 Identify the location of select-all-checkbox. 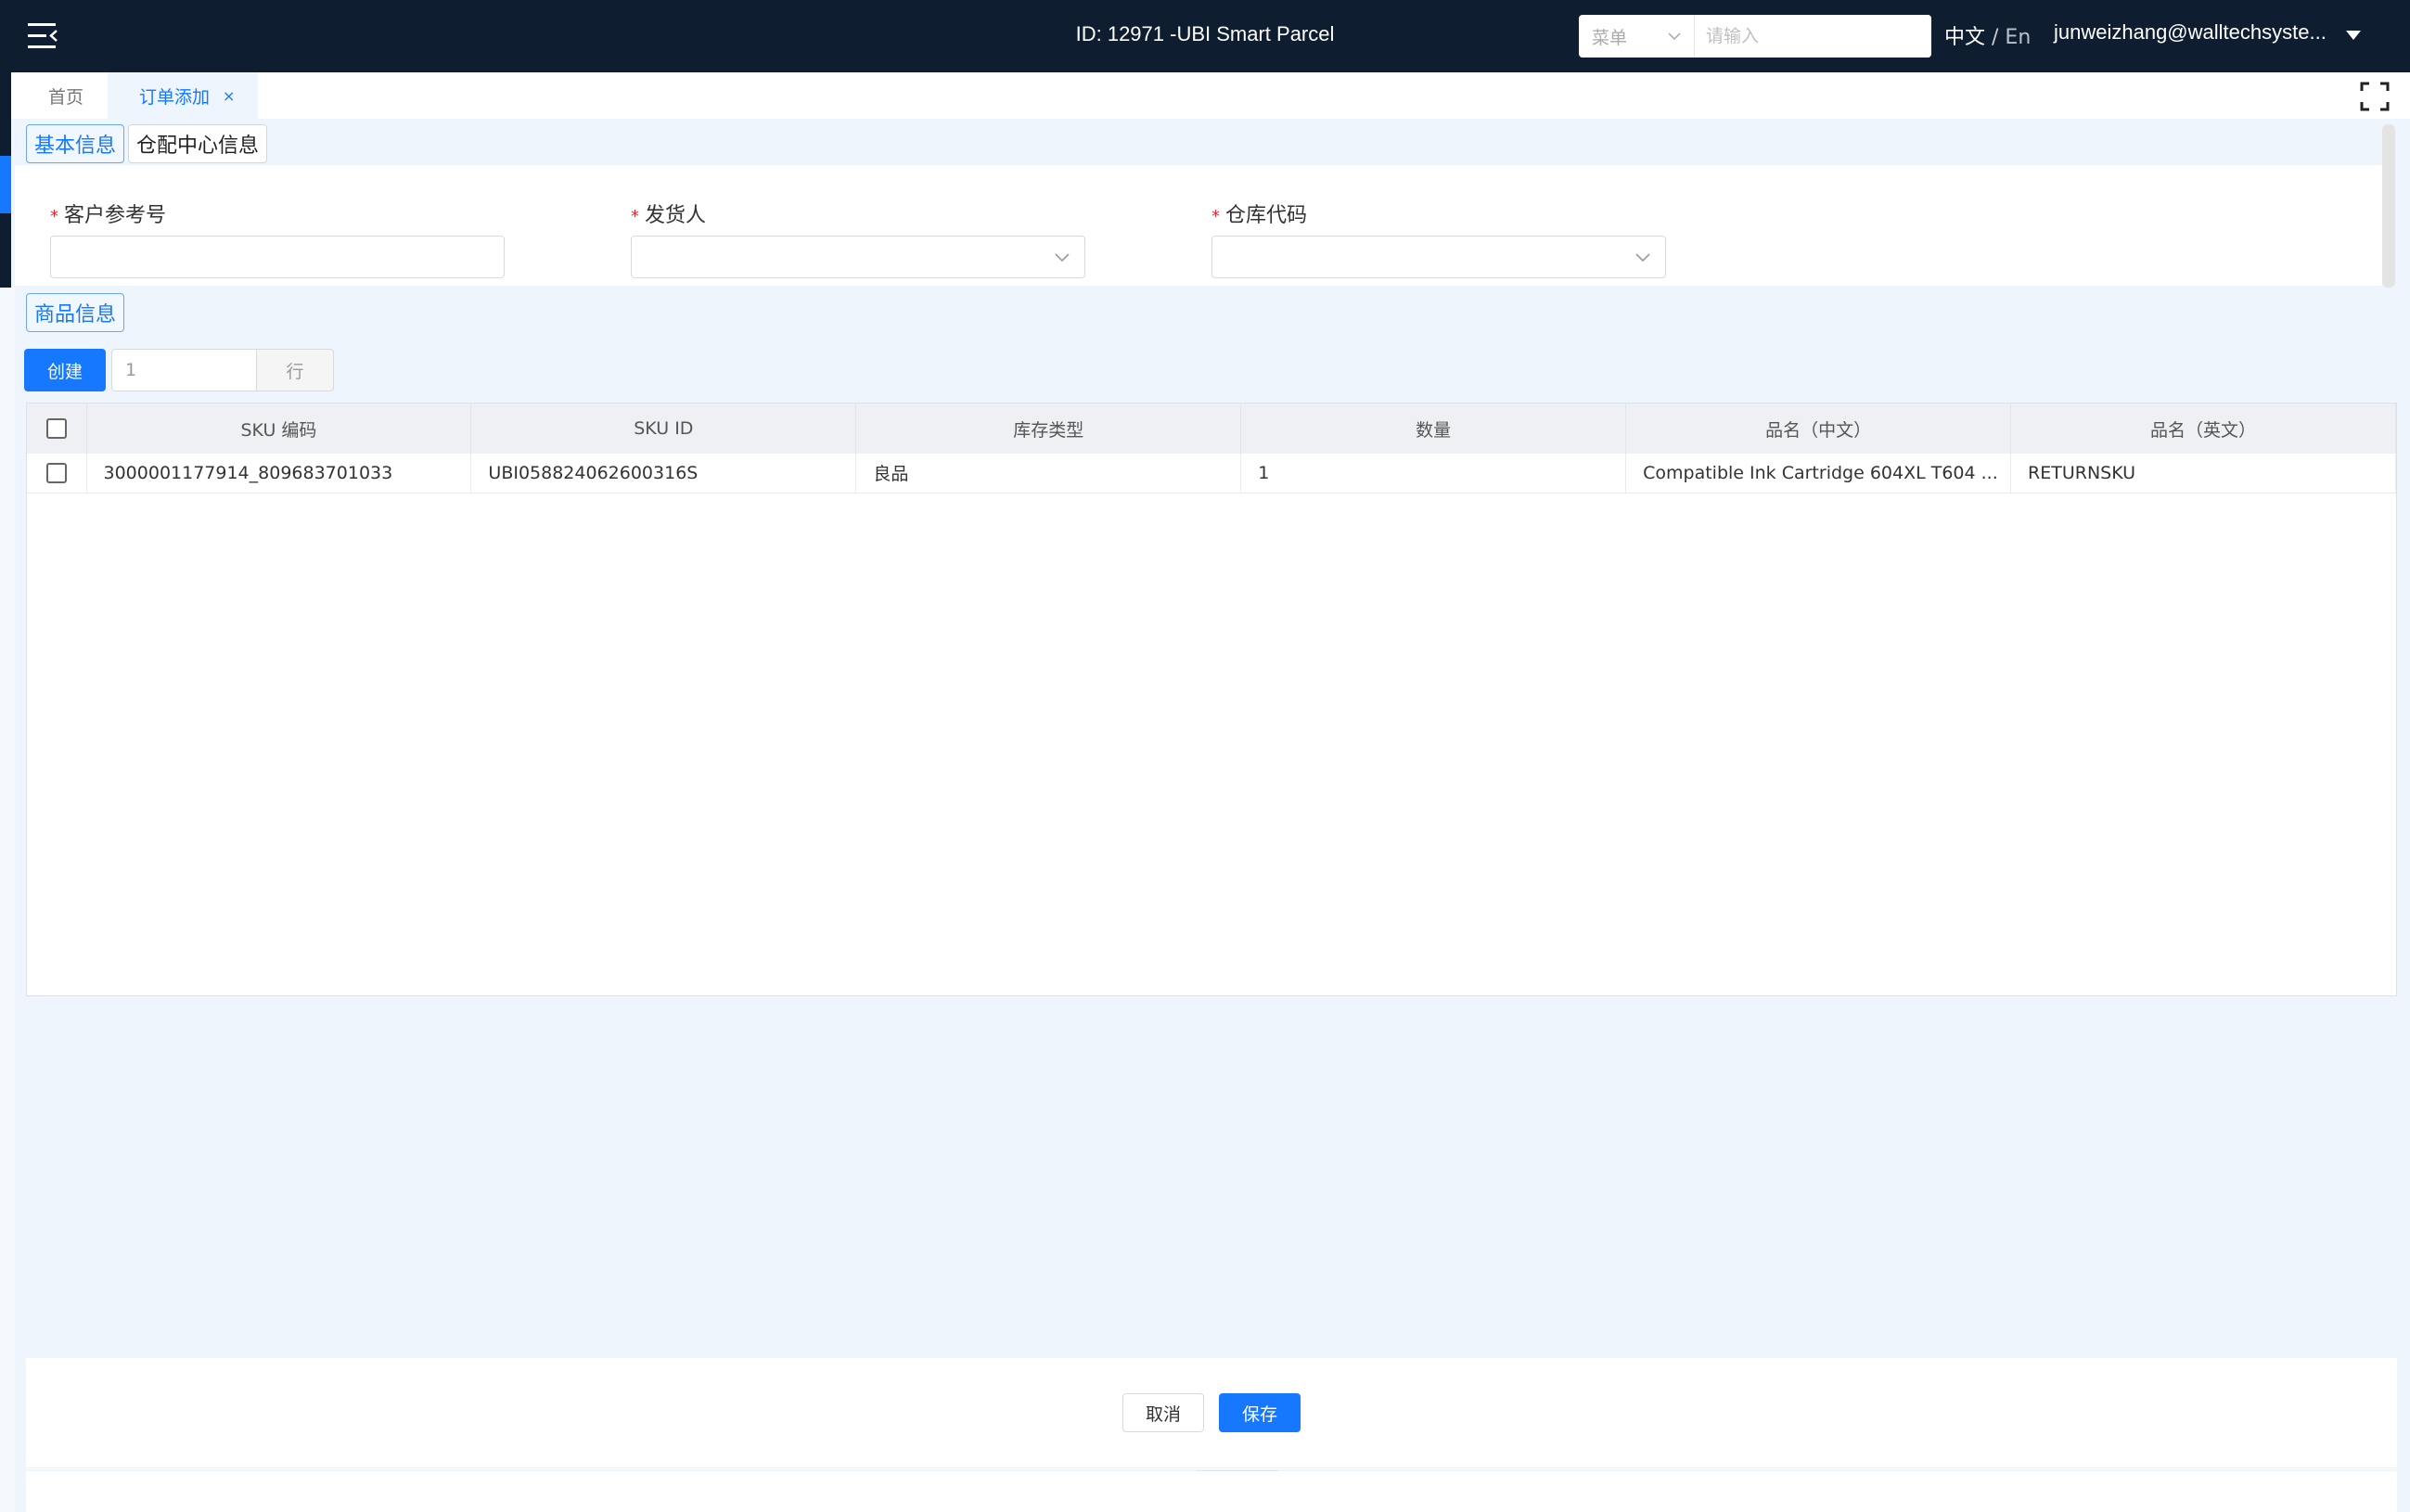
(56, 429).